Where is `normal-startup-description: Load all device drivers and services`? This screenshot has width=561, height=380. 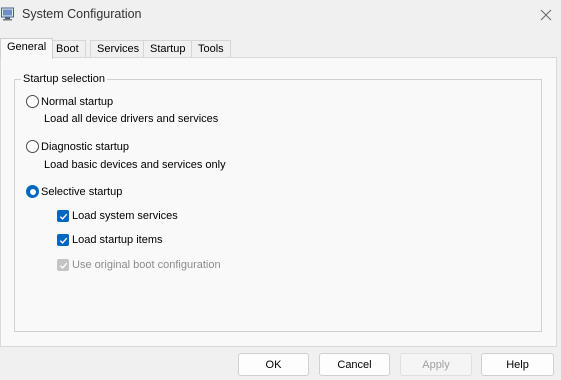 normal-startup-description: Load all device drivers and services is located at coordinates (131, 119).